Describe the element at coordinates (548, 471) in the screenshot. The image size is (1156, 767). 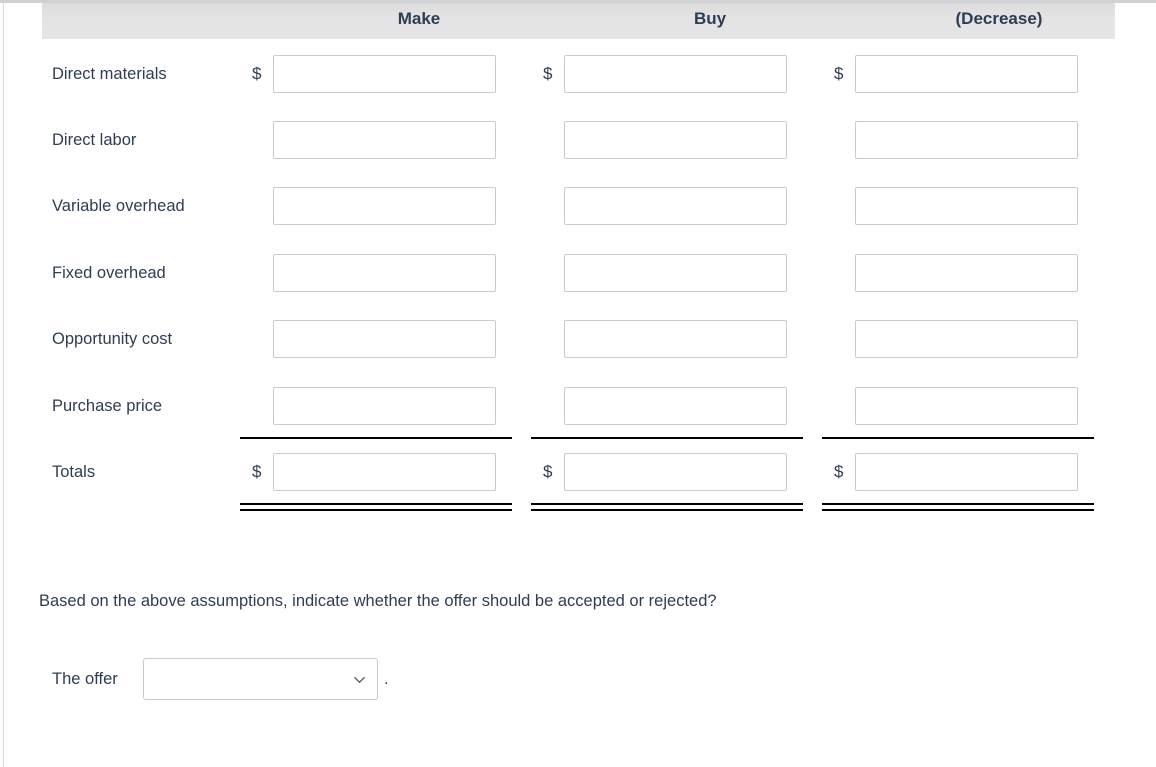
I see `currency-symbol-buy-totals: $` at that location.